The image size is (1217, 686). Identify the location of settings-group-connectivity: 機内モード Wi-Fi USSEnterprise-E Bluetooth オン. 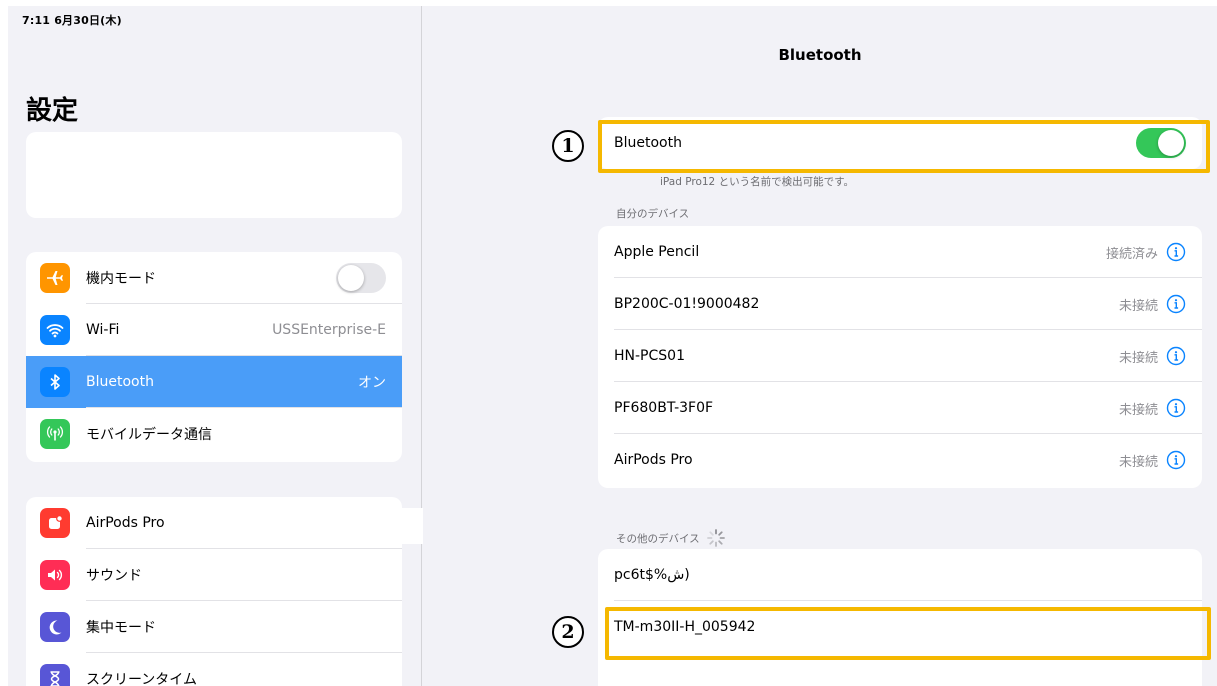
(214, 357).